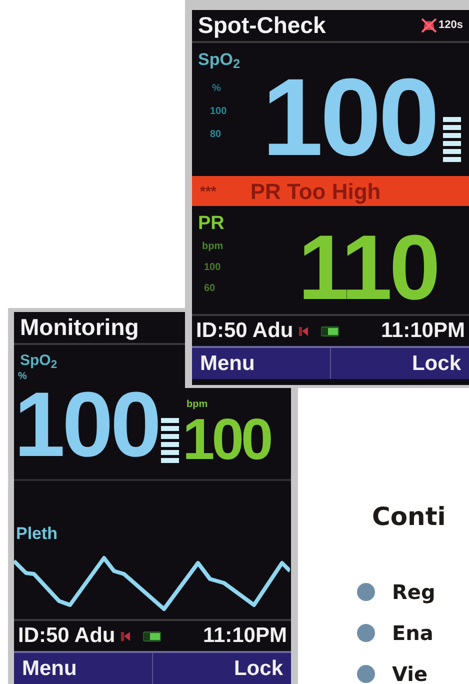 Image resolution: width=469 pixels, height=684 pixels. Describe the element at coordinates (210, 289) in the screenshot. I see `scale-value: 60` at that location.